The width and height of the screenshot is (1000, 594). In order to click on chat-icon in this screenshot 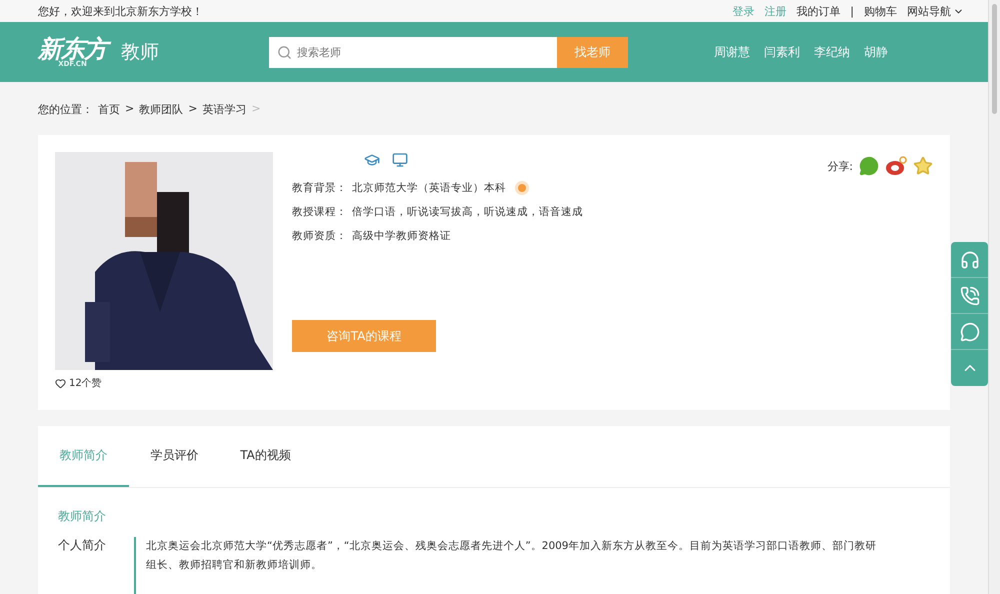, I will do `click(970, 332)`.